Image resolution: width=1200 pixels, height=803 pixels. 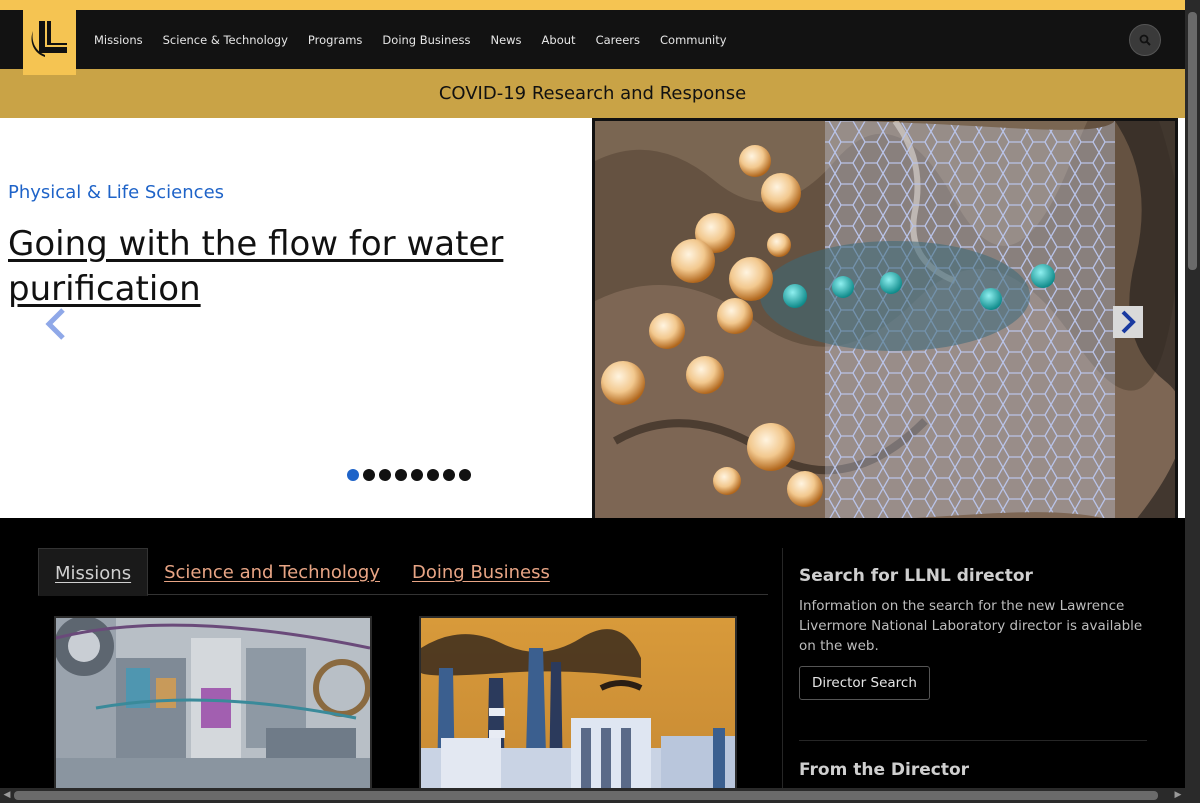 I want to click on director-search-button: Director Search, so click(x=864, y=683).